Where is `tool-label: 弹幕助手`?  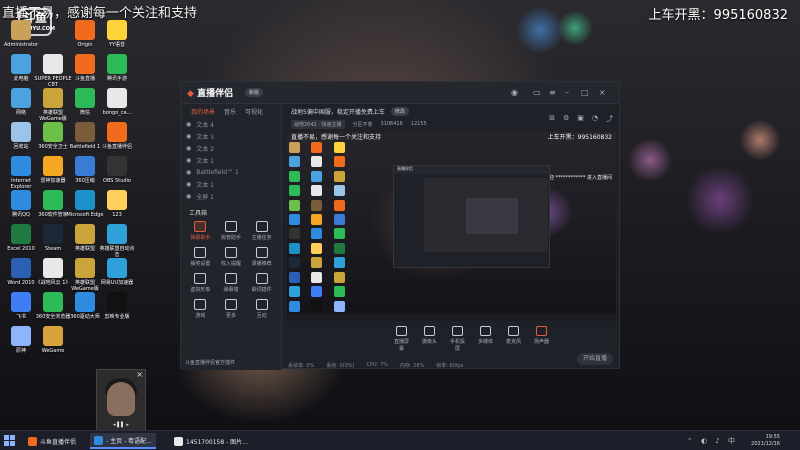
tool-label: 弹幕助手 is located at coordinates (200, 238).